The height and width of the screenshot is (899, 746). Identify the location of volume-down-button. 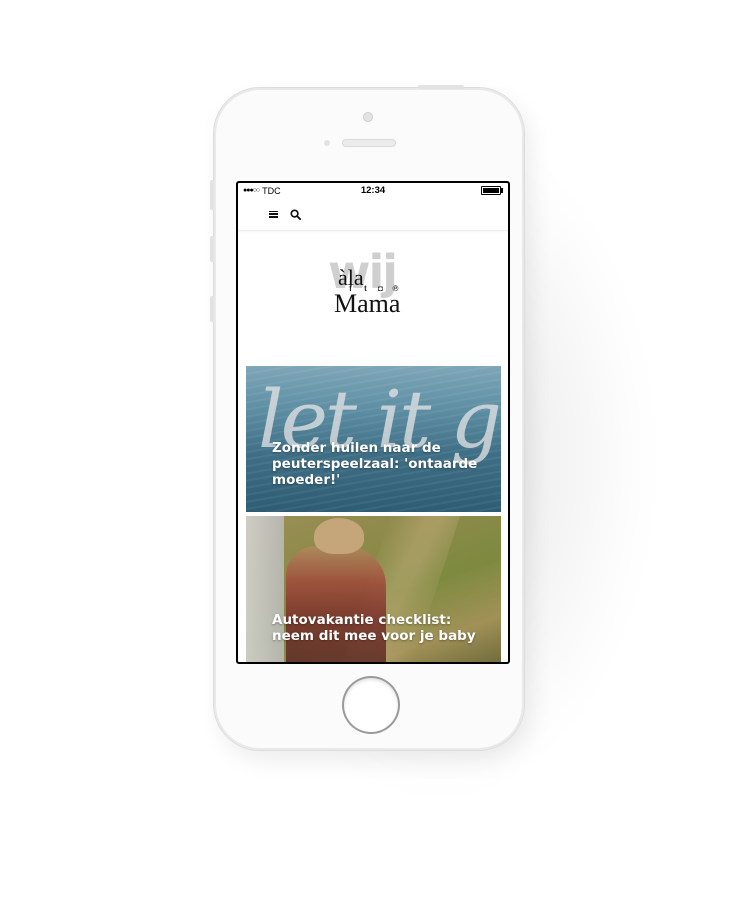
(212, 309).